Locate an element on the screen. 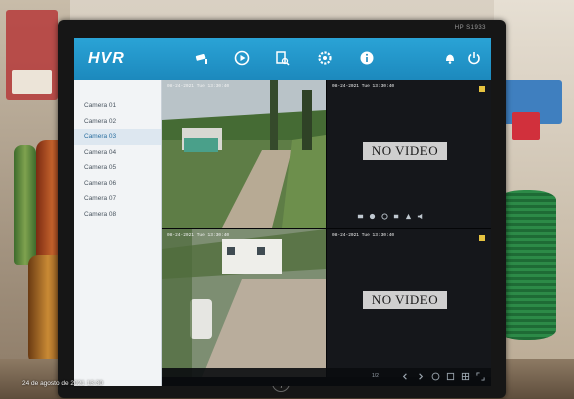  next-page-icon is located at coordinates (420, 376).